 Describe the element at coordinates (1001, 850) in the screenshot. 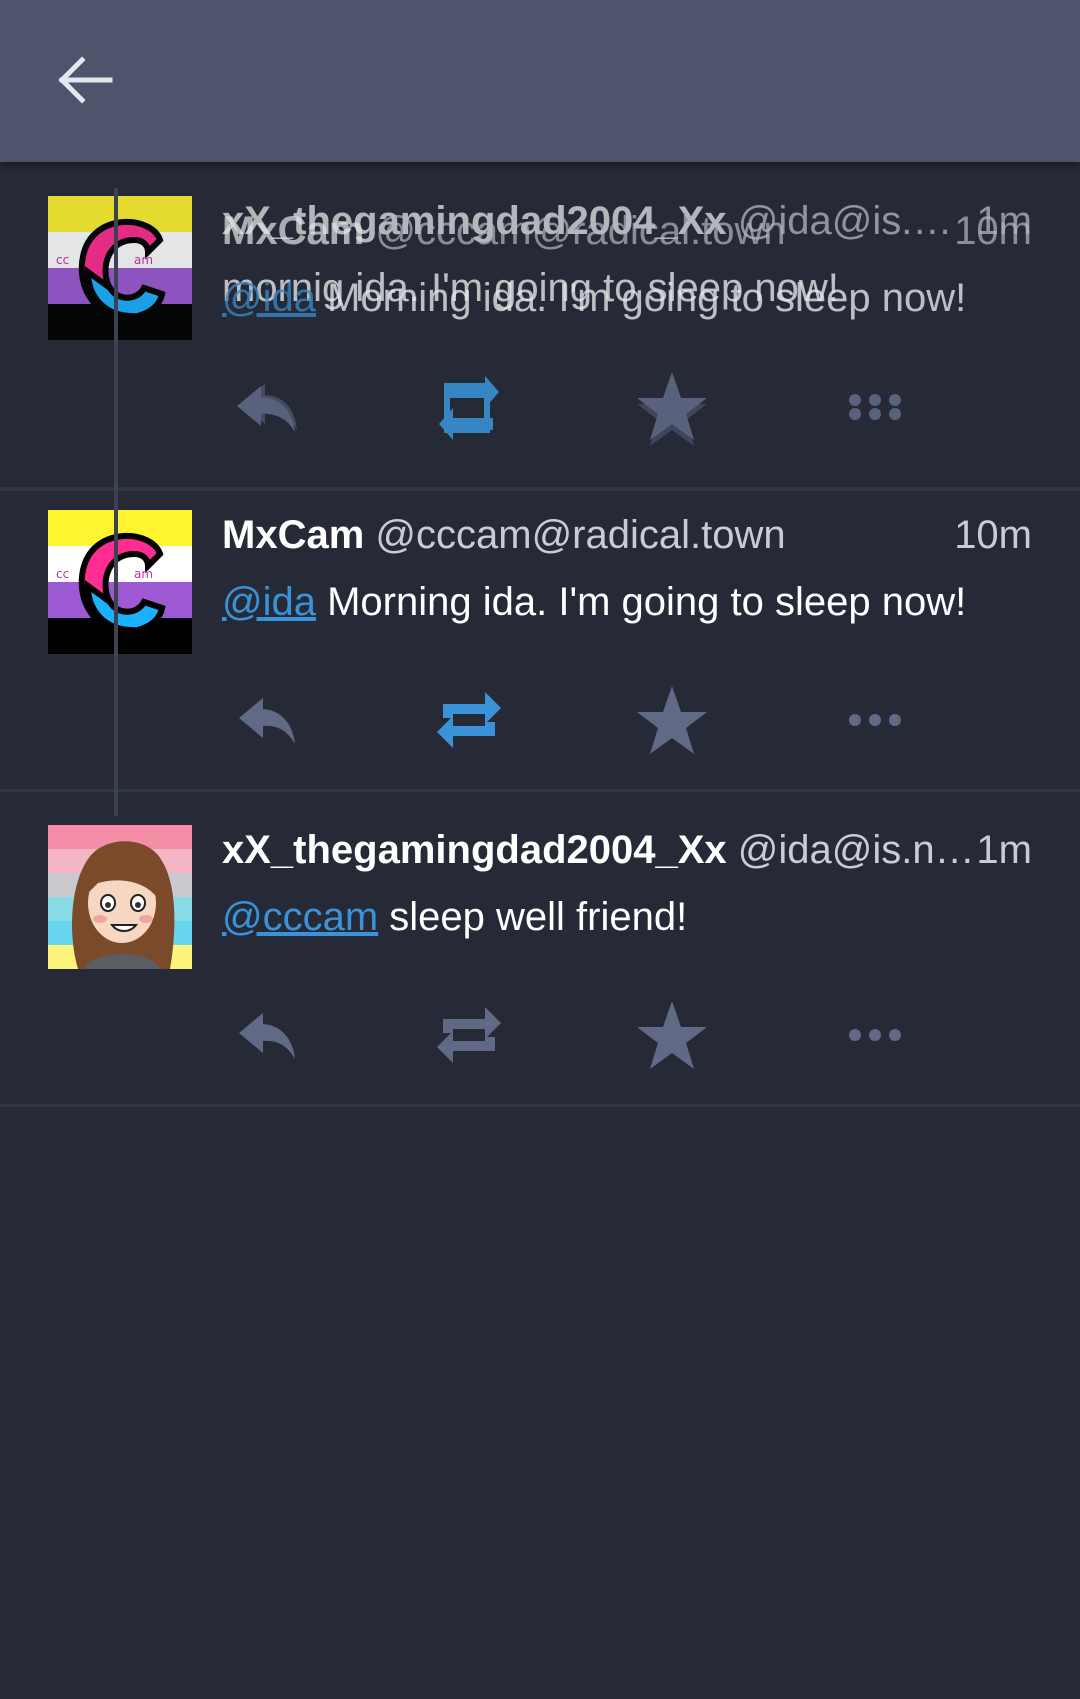

I see `timestamp: 1m` at that location.